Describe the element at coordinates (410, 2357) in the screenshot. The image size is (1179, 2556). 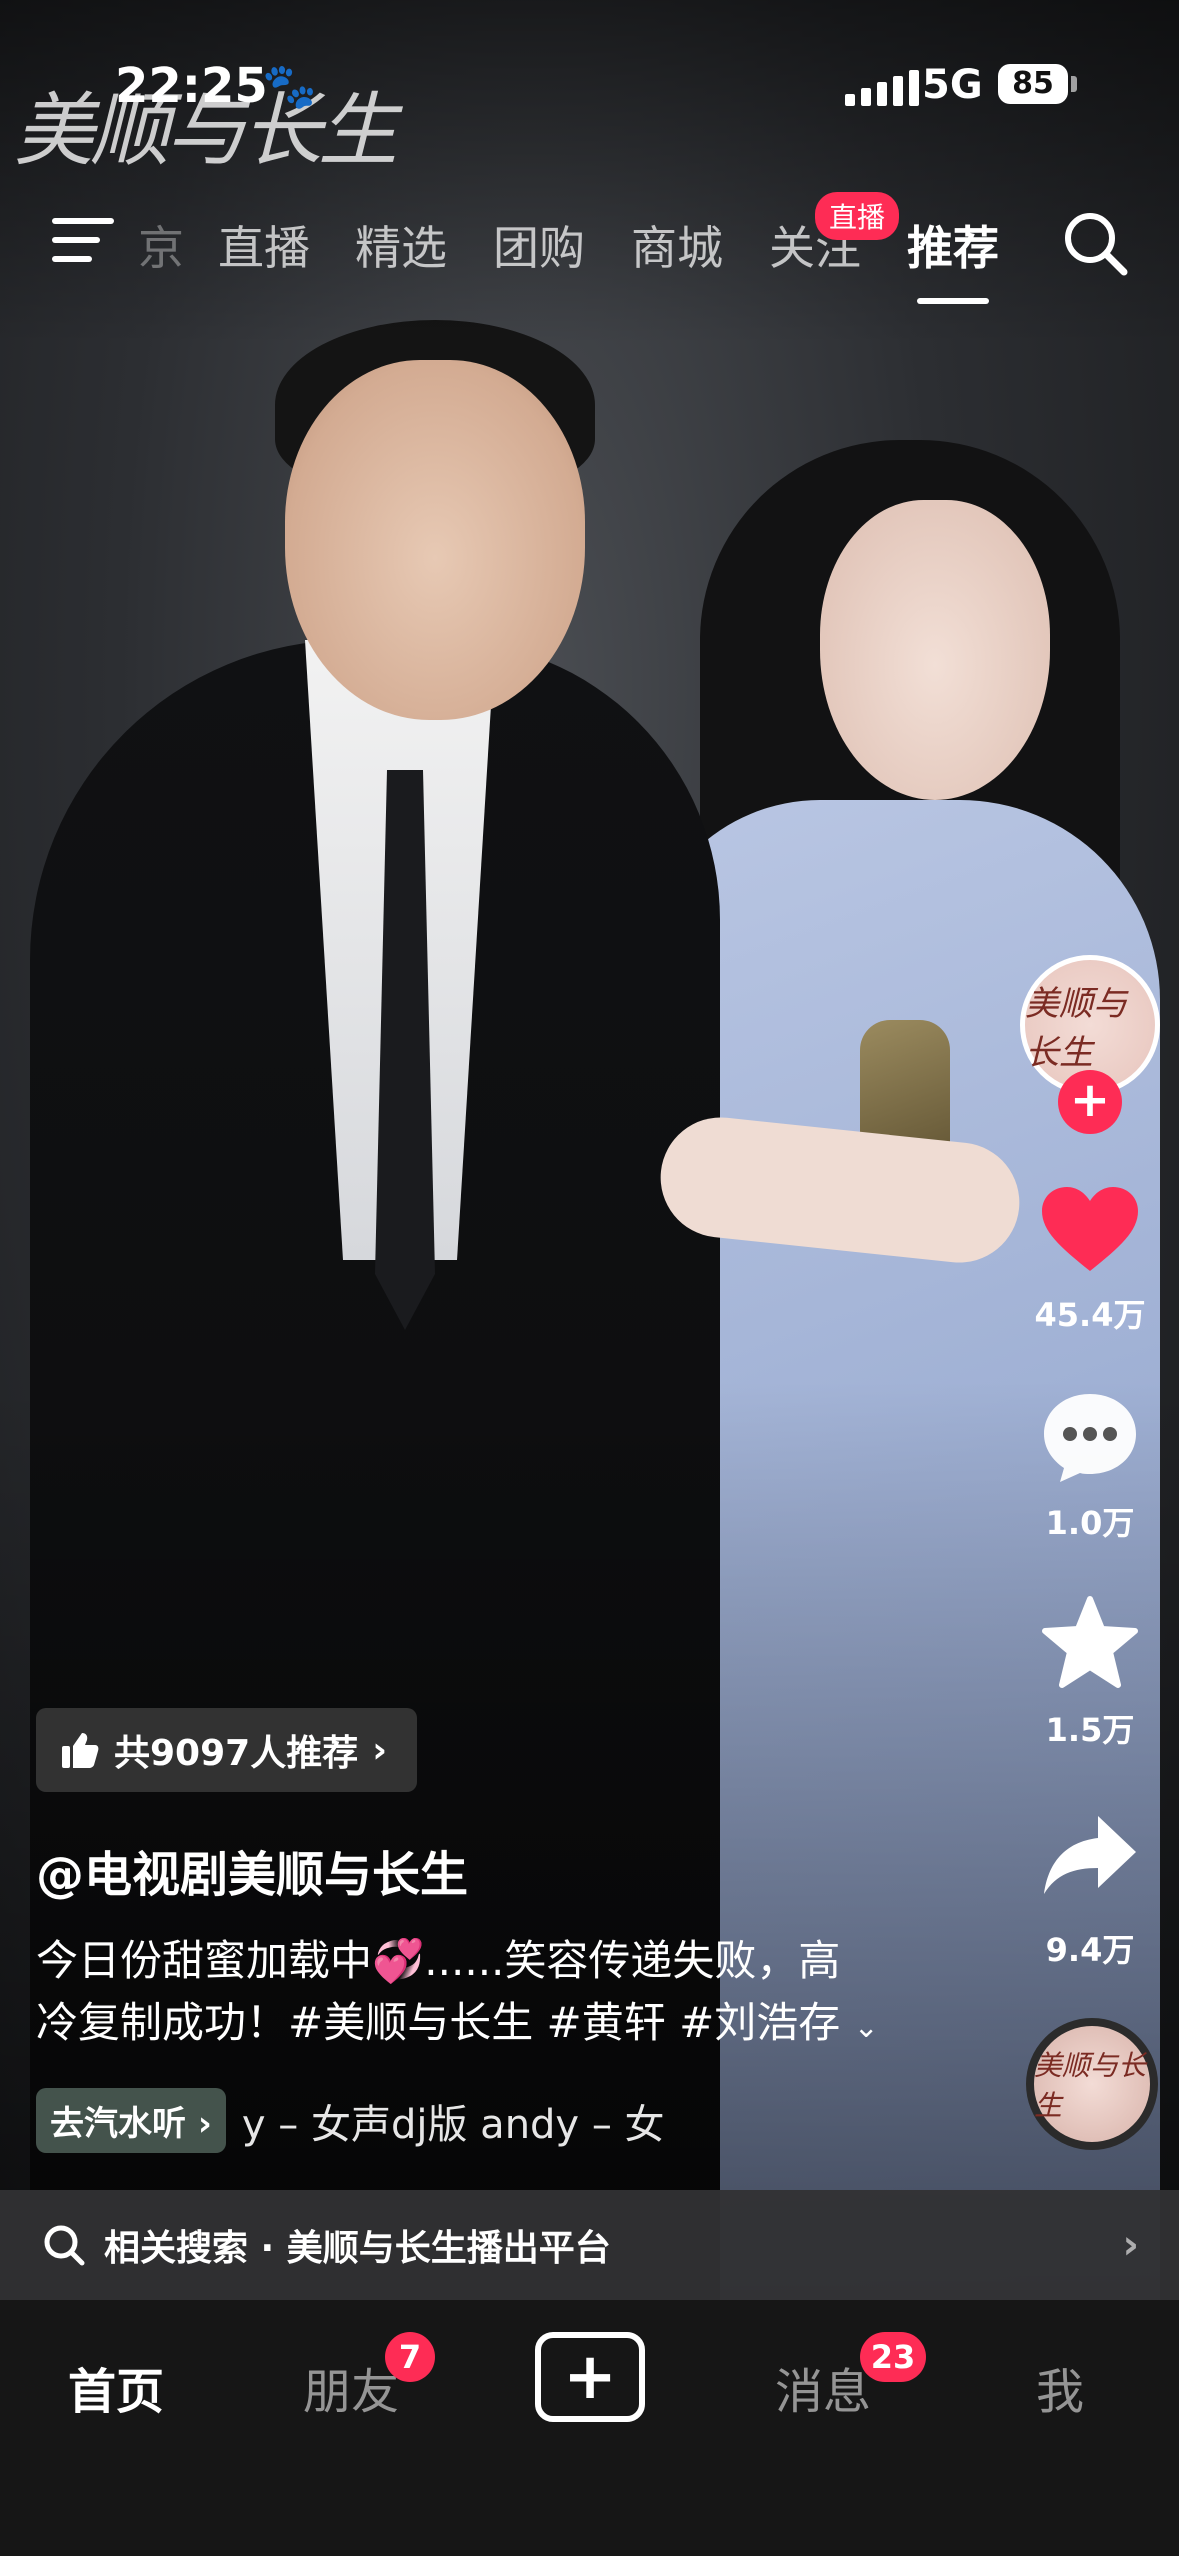
I see `friends-badge: 7` at that location.